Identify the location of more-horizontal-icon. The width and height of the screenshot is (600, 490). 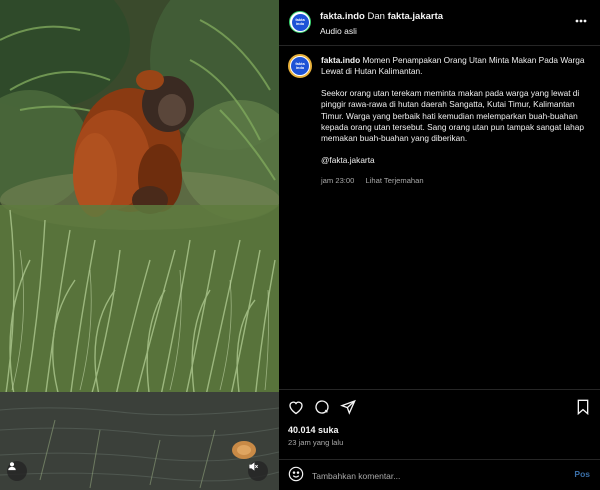
(581, 21).